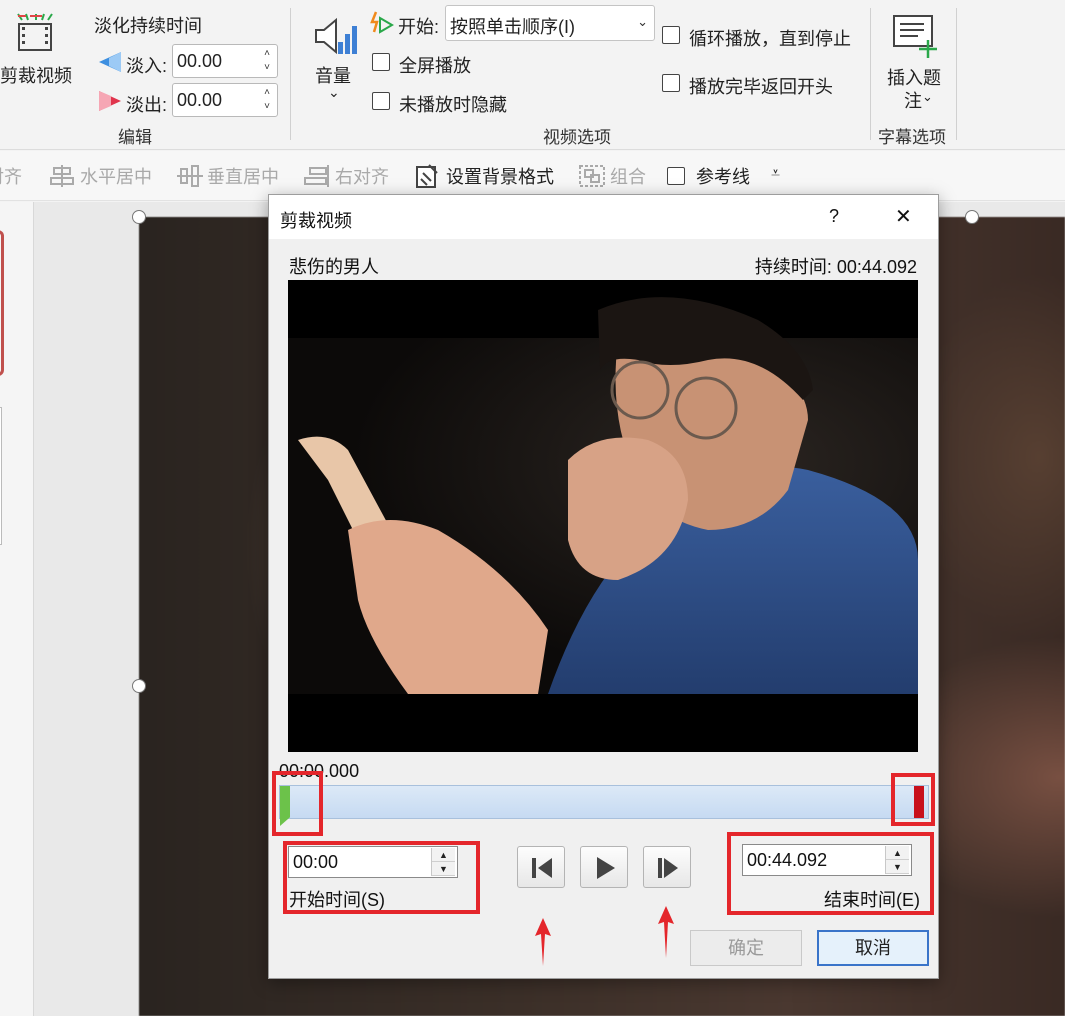 The image size is (1065, 1016). Describe the element at coordinates (577, 135) in the screenshot. I see `video-options-group-label: 视频选项` at that location.